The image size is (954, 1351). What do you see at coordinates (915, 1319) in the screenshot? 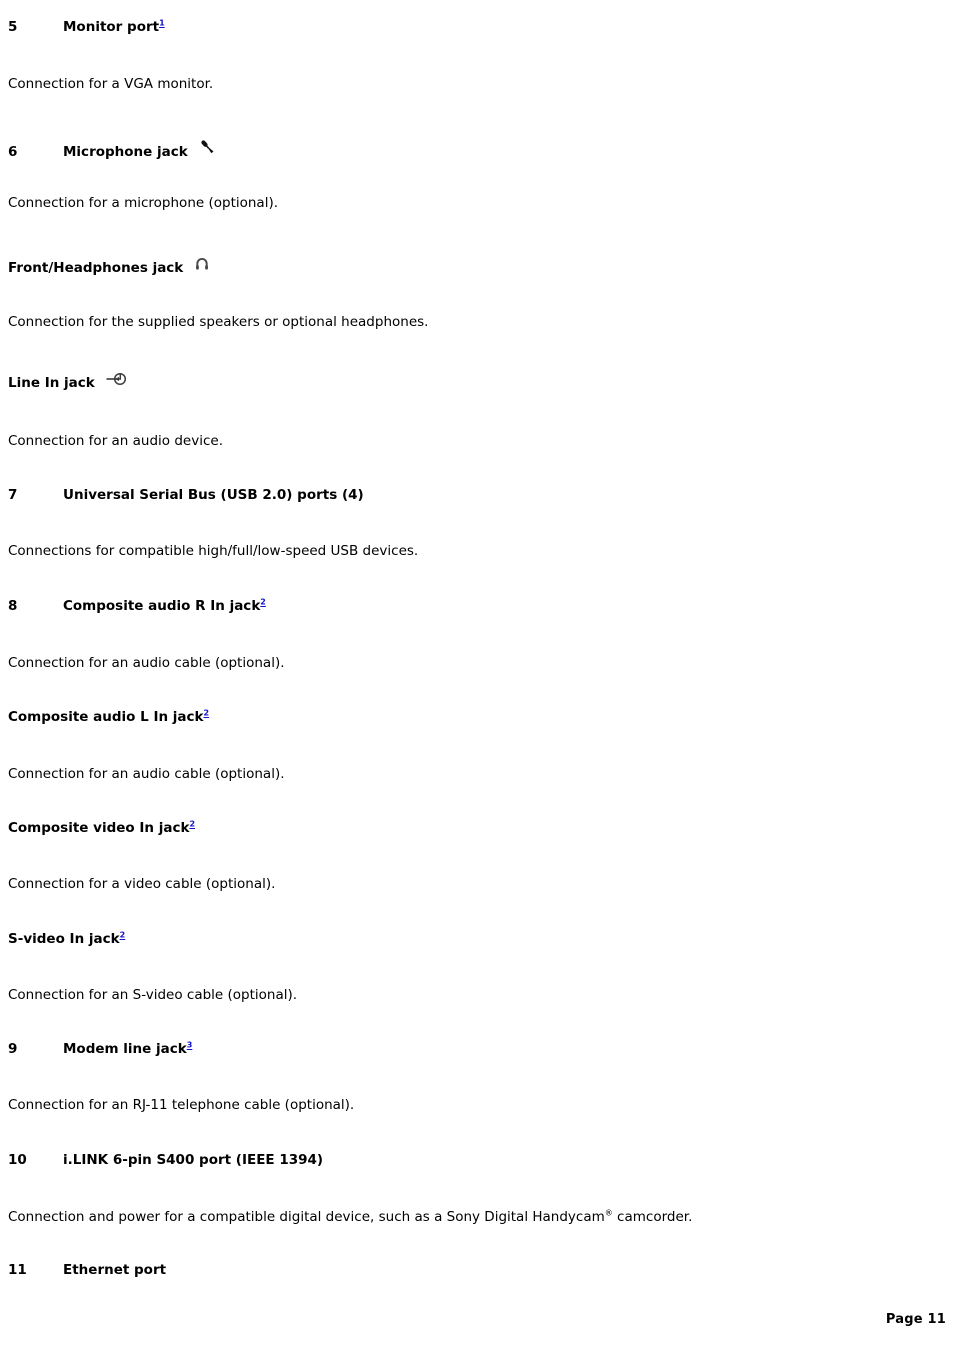
I see `page-footer: Page 11` at bounding box center [915, 1319].